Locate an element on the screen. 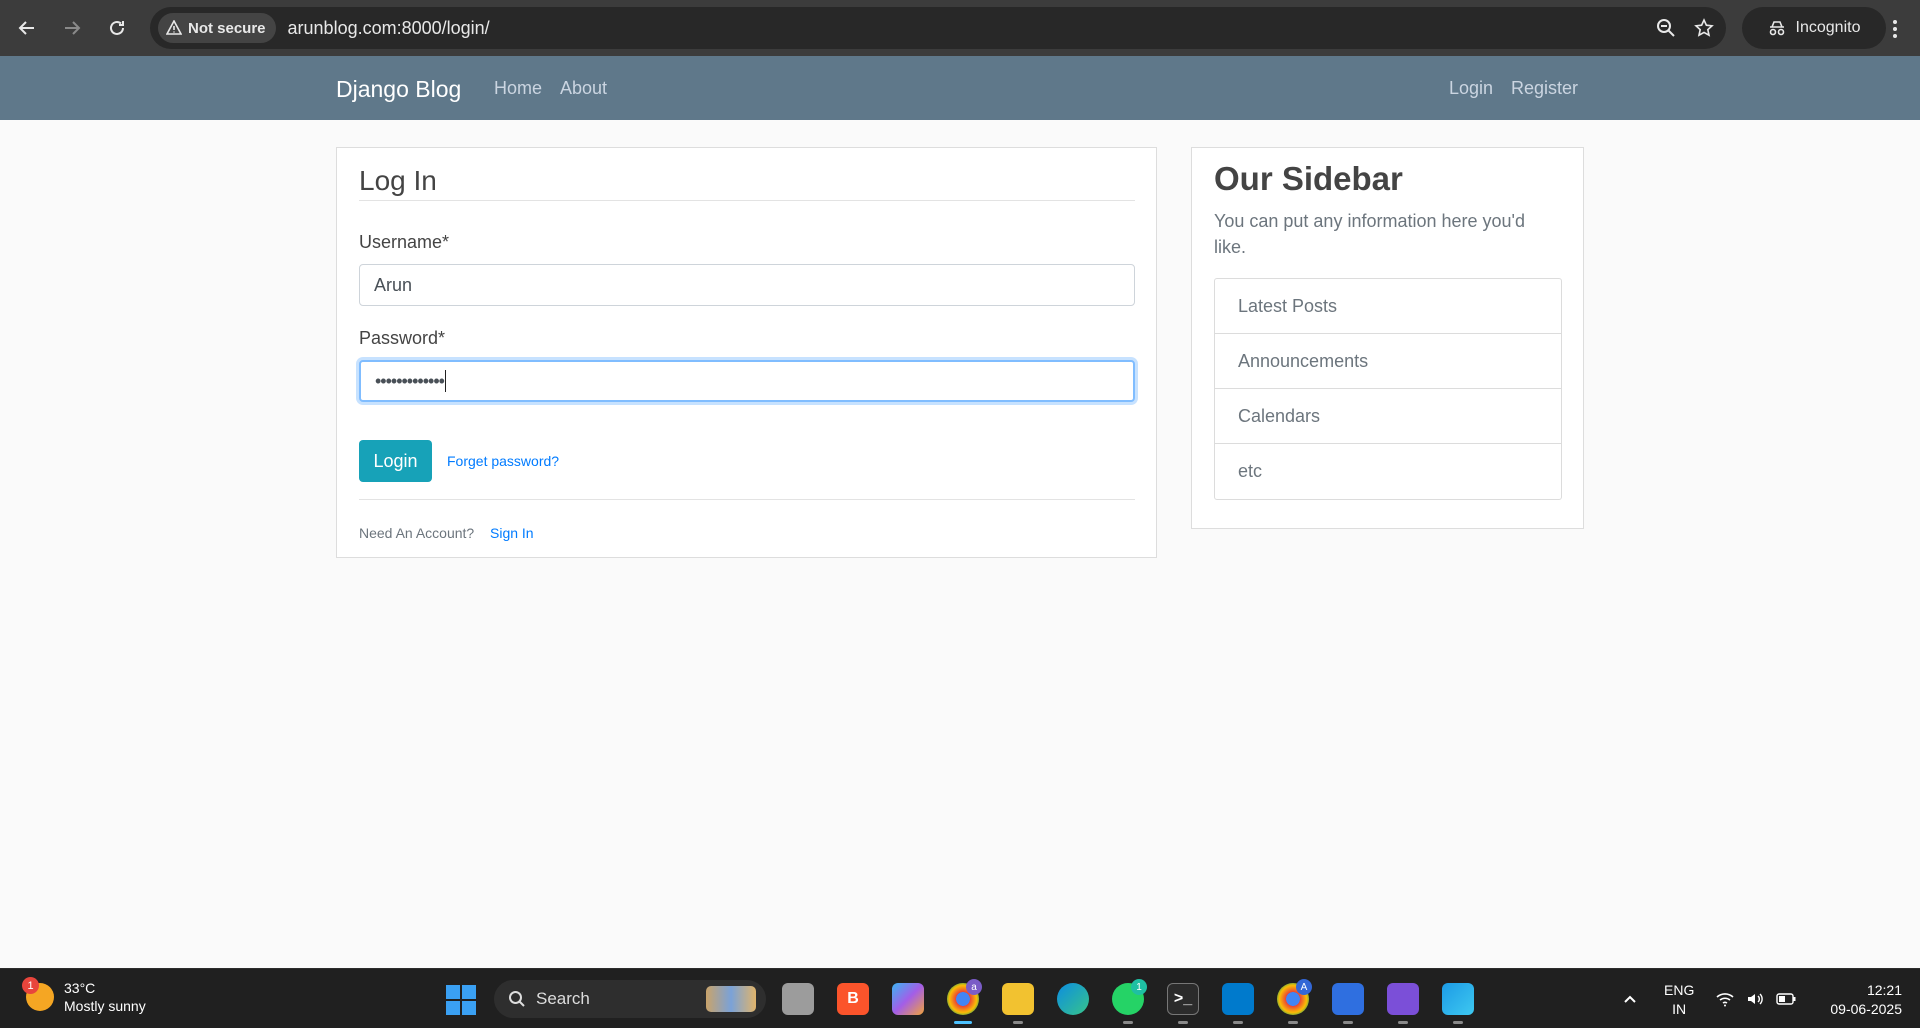 This screenshot has height=1028, width=1920. file-explorer-icon is located at coordinates (1018, 999).